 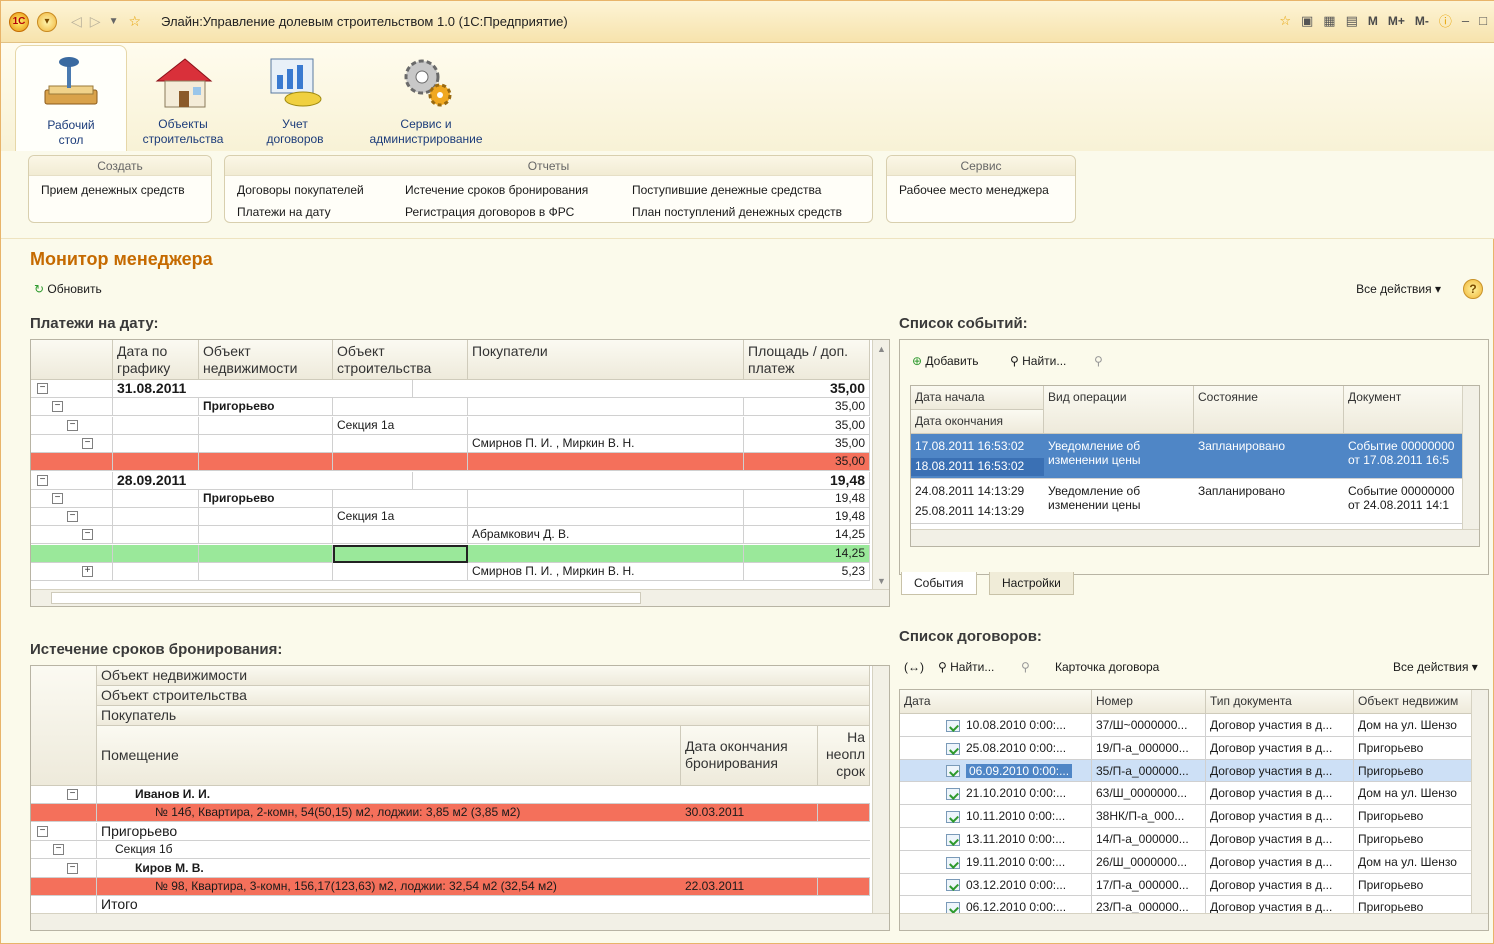 I want to click on link-receive-payment: Прием денежных средств, so click(x=113, y=190).